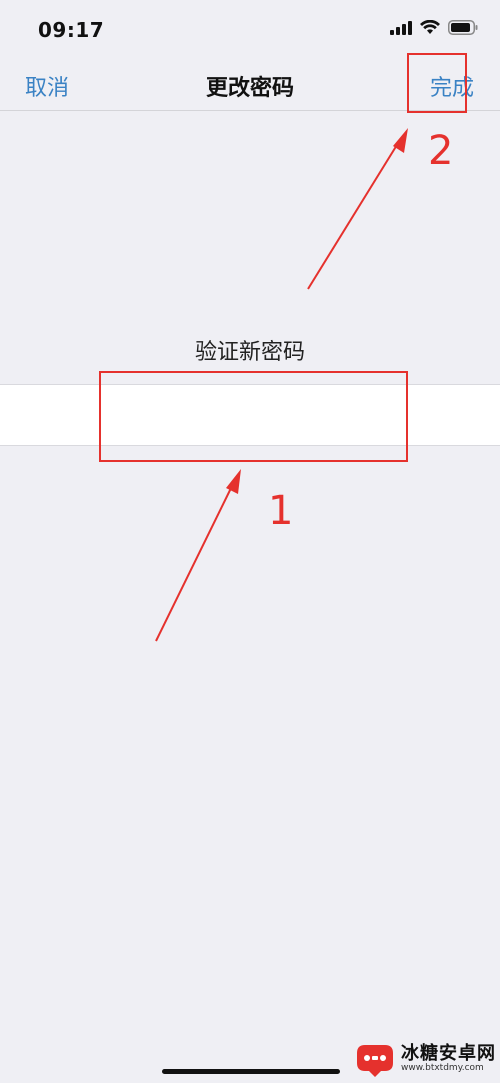 Image resolution: width=500 pixels, height=1083 pixels. Describe the element at coordinates (249, 352) in the screenshot. I see `verify-password-label: 验证新密码` at that location.